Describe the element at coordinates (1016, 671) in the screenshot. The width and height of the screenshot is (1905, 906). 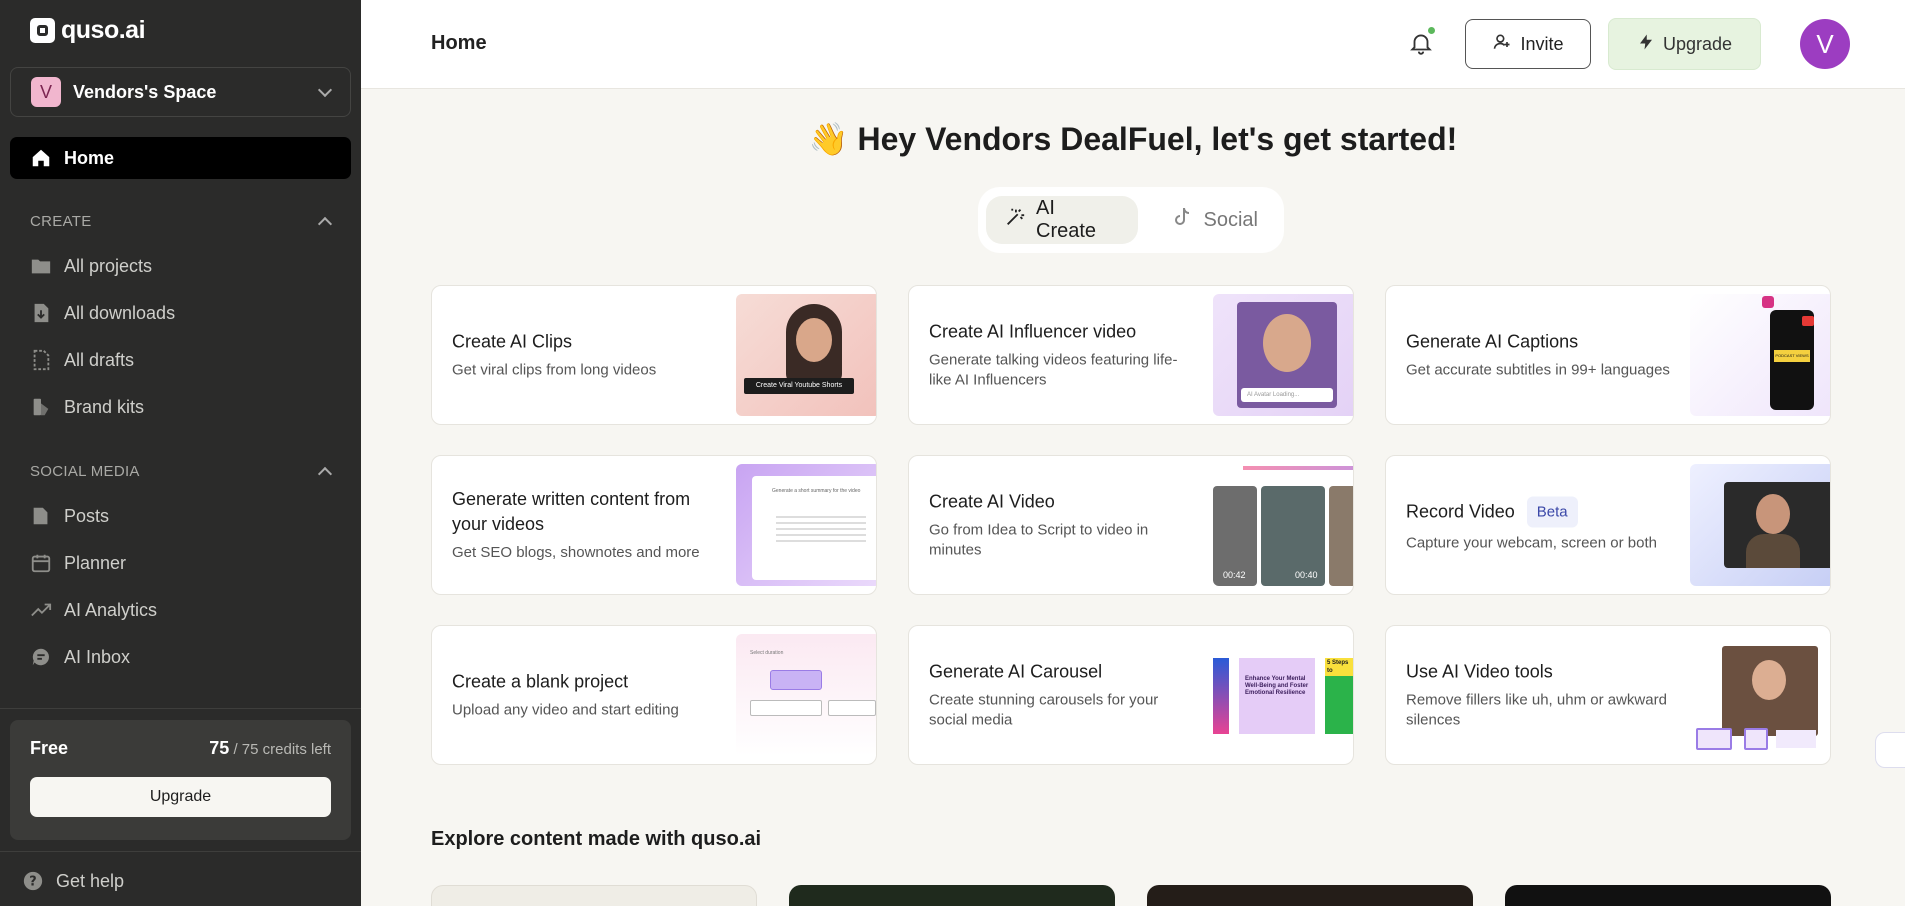
I see `card-title: Generate AI Carousel` at that location.